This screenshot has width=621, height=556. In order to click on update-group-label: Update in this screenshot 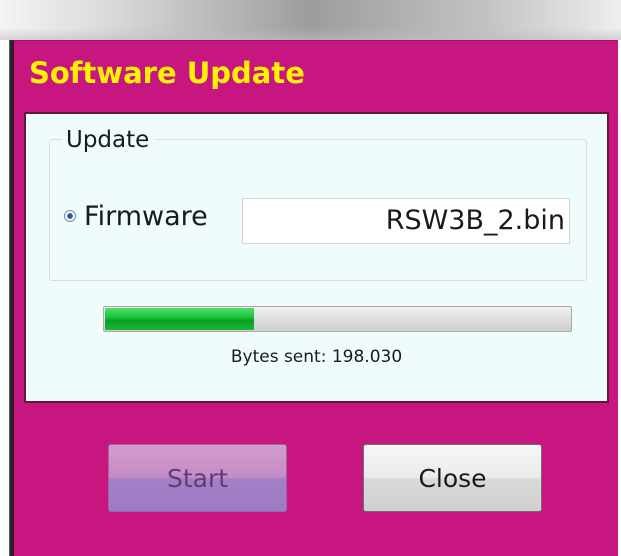, I will do `click(109, 140)`.